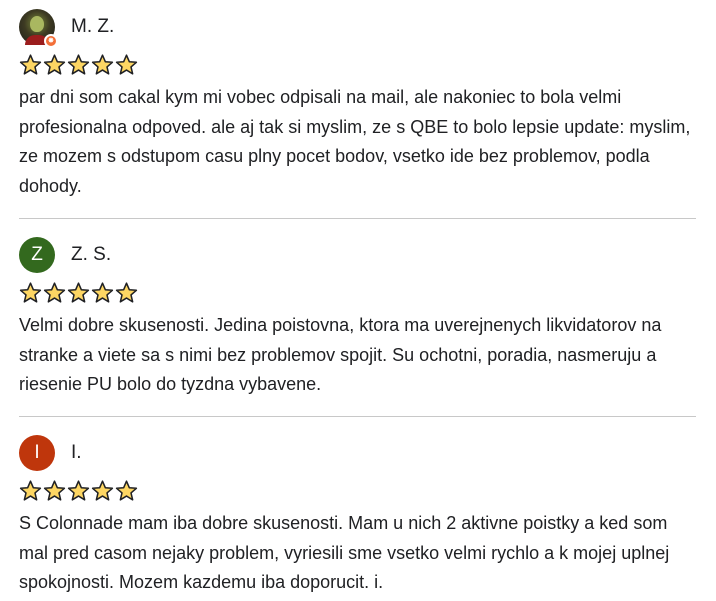 This screenshot has width=716, height=601. What do you see at coordinates (76, 453) in the screenshot?
I see `reviewer-name: I.` at bounding box center [76, 453].